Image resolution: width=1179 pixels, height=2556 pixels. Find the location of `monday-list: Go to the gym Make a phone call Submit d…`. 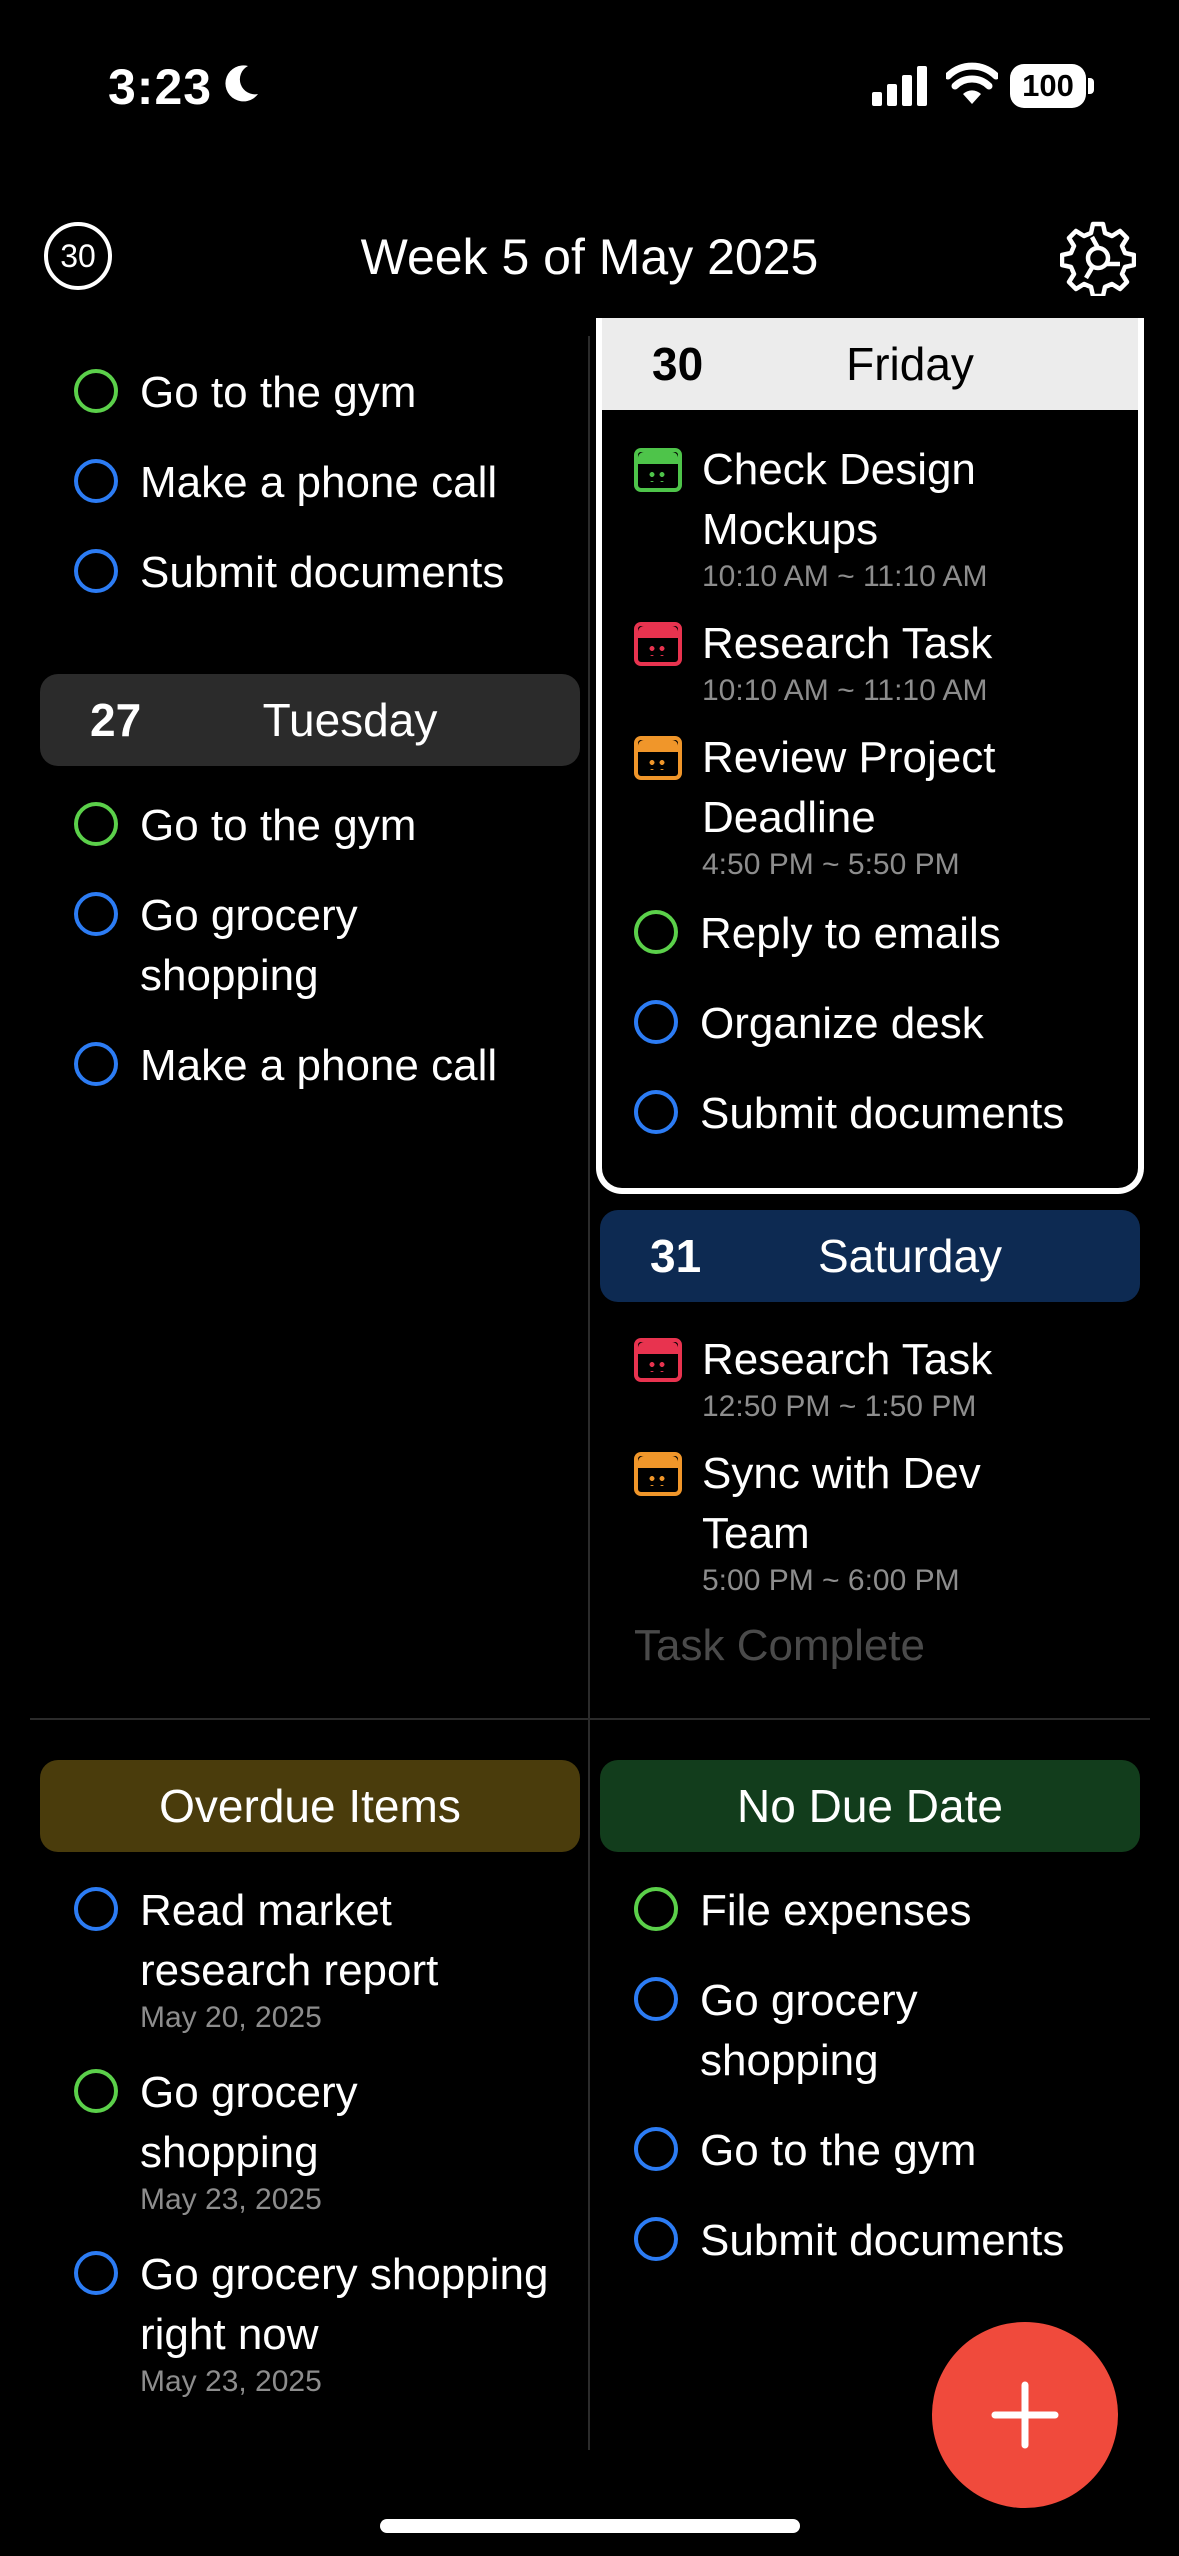

monday-list: Go to the gym Make a phone call Submit d… is located at coordinates (310, 498).